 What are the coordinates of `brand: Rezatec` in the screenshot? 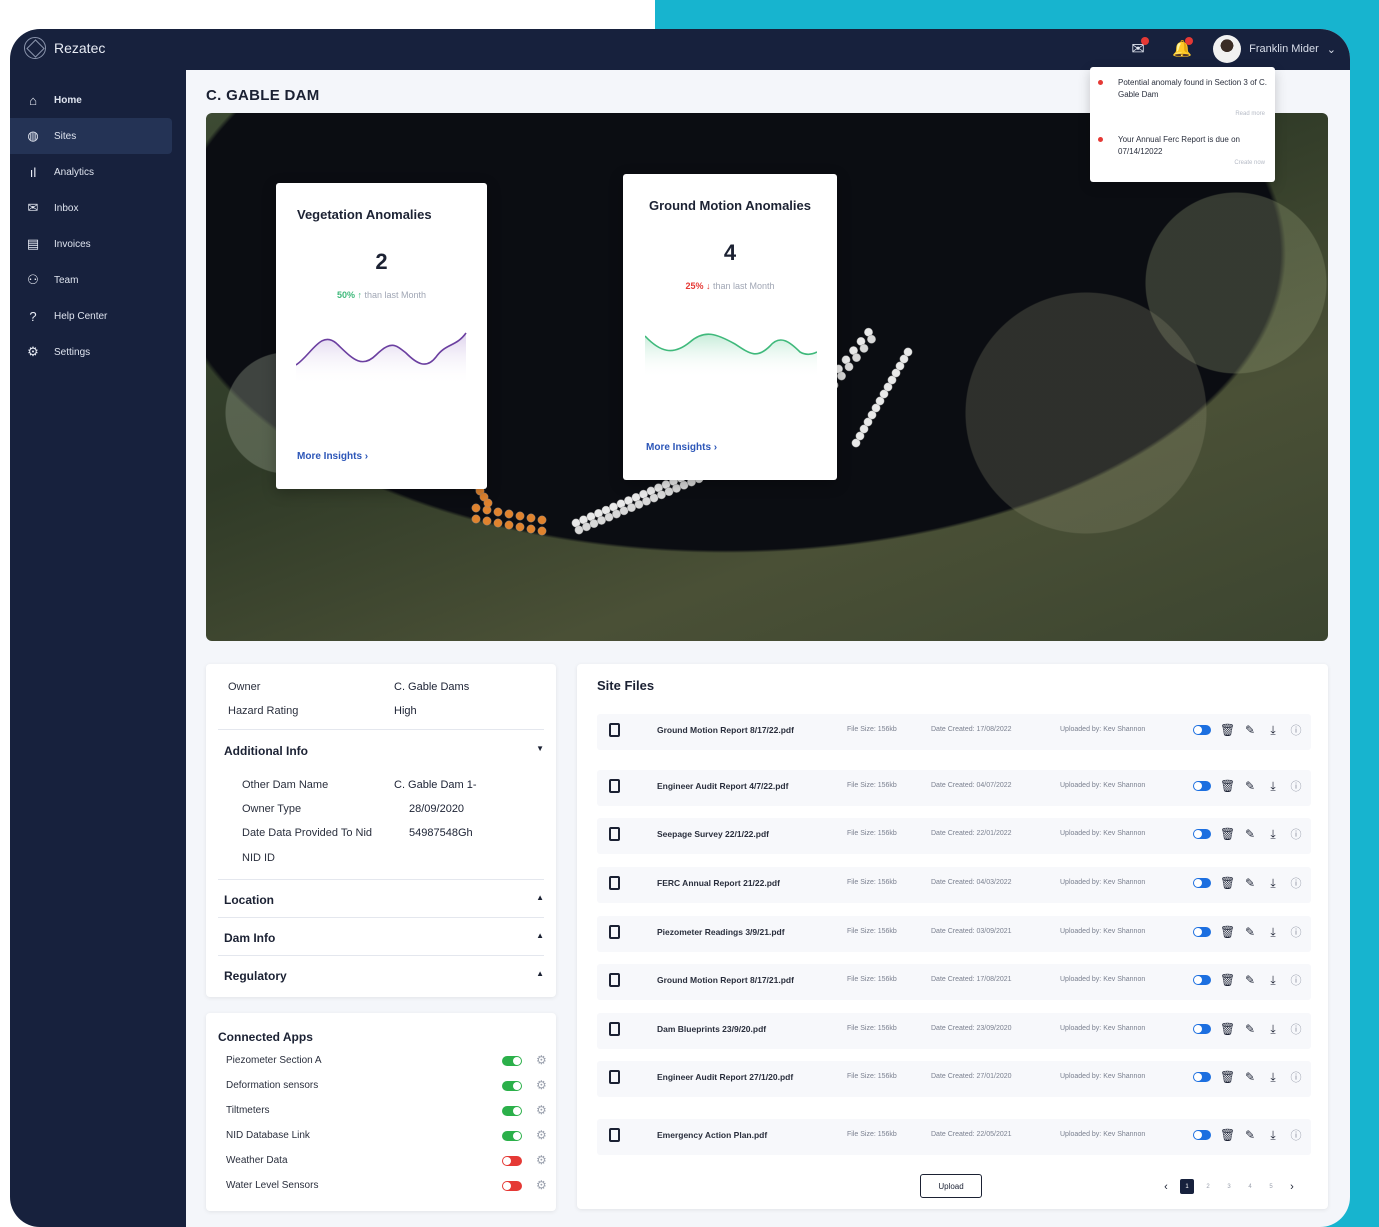 It's located at (64, 48).